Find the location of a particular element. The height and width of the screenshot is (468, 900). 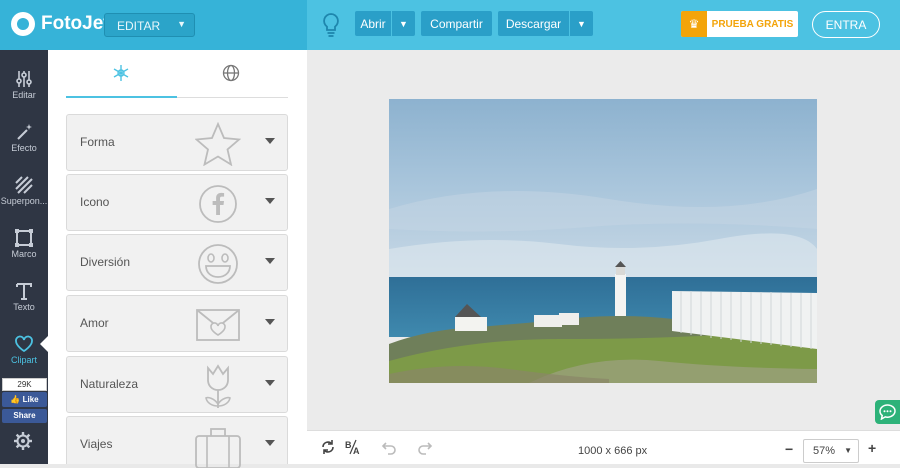

zoom-in-button: + is located at coordinates (872, 448).